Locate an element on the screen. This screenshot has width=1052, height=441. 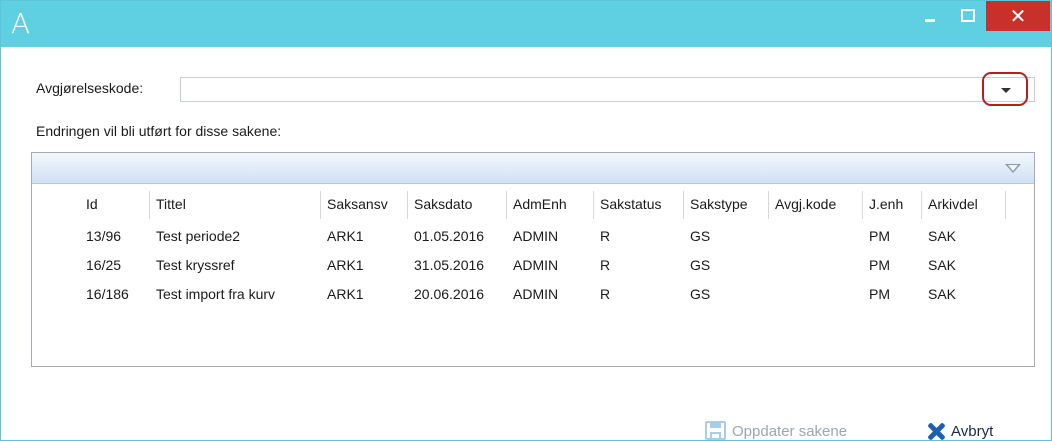
column-header-type: Sakstype is located at coordinates (726, 205).